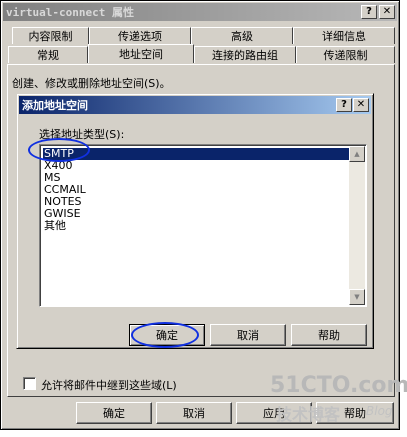 This screenshot has height=437, width=407. I want to click on scroll-down-icon: ▼, so click(357, 297).